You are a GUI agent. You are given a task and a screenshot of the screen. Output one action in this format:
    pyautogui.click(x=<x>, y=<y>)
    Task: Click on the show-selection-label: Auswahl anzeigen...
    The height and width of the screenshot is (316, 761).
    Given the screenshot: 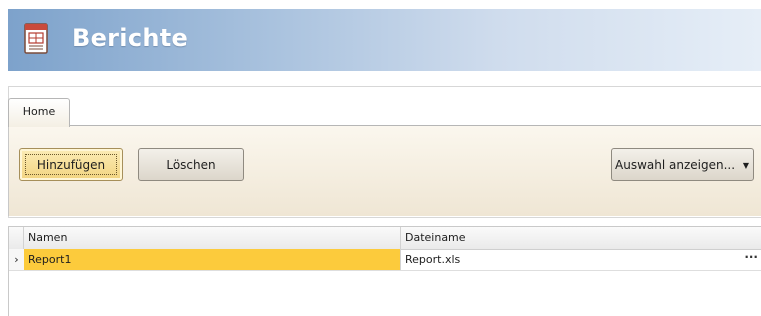 What is the action you would take?
    pyautogui.click(x=675, y=165)
    